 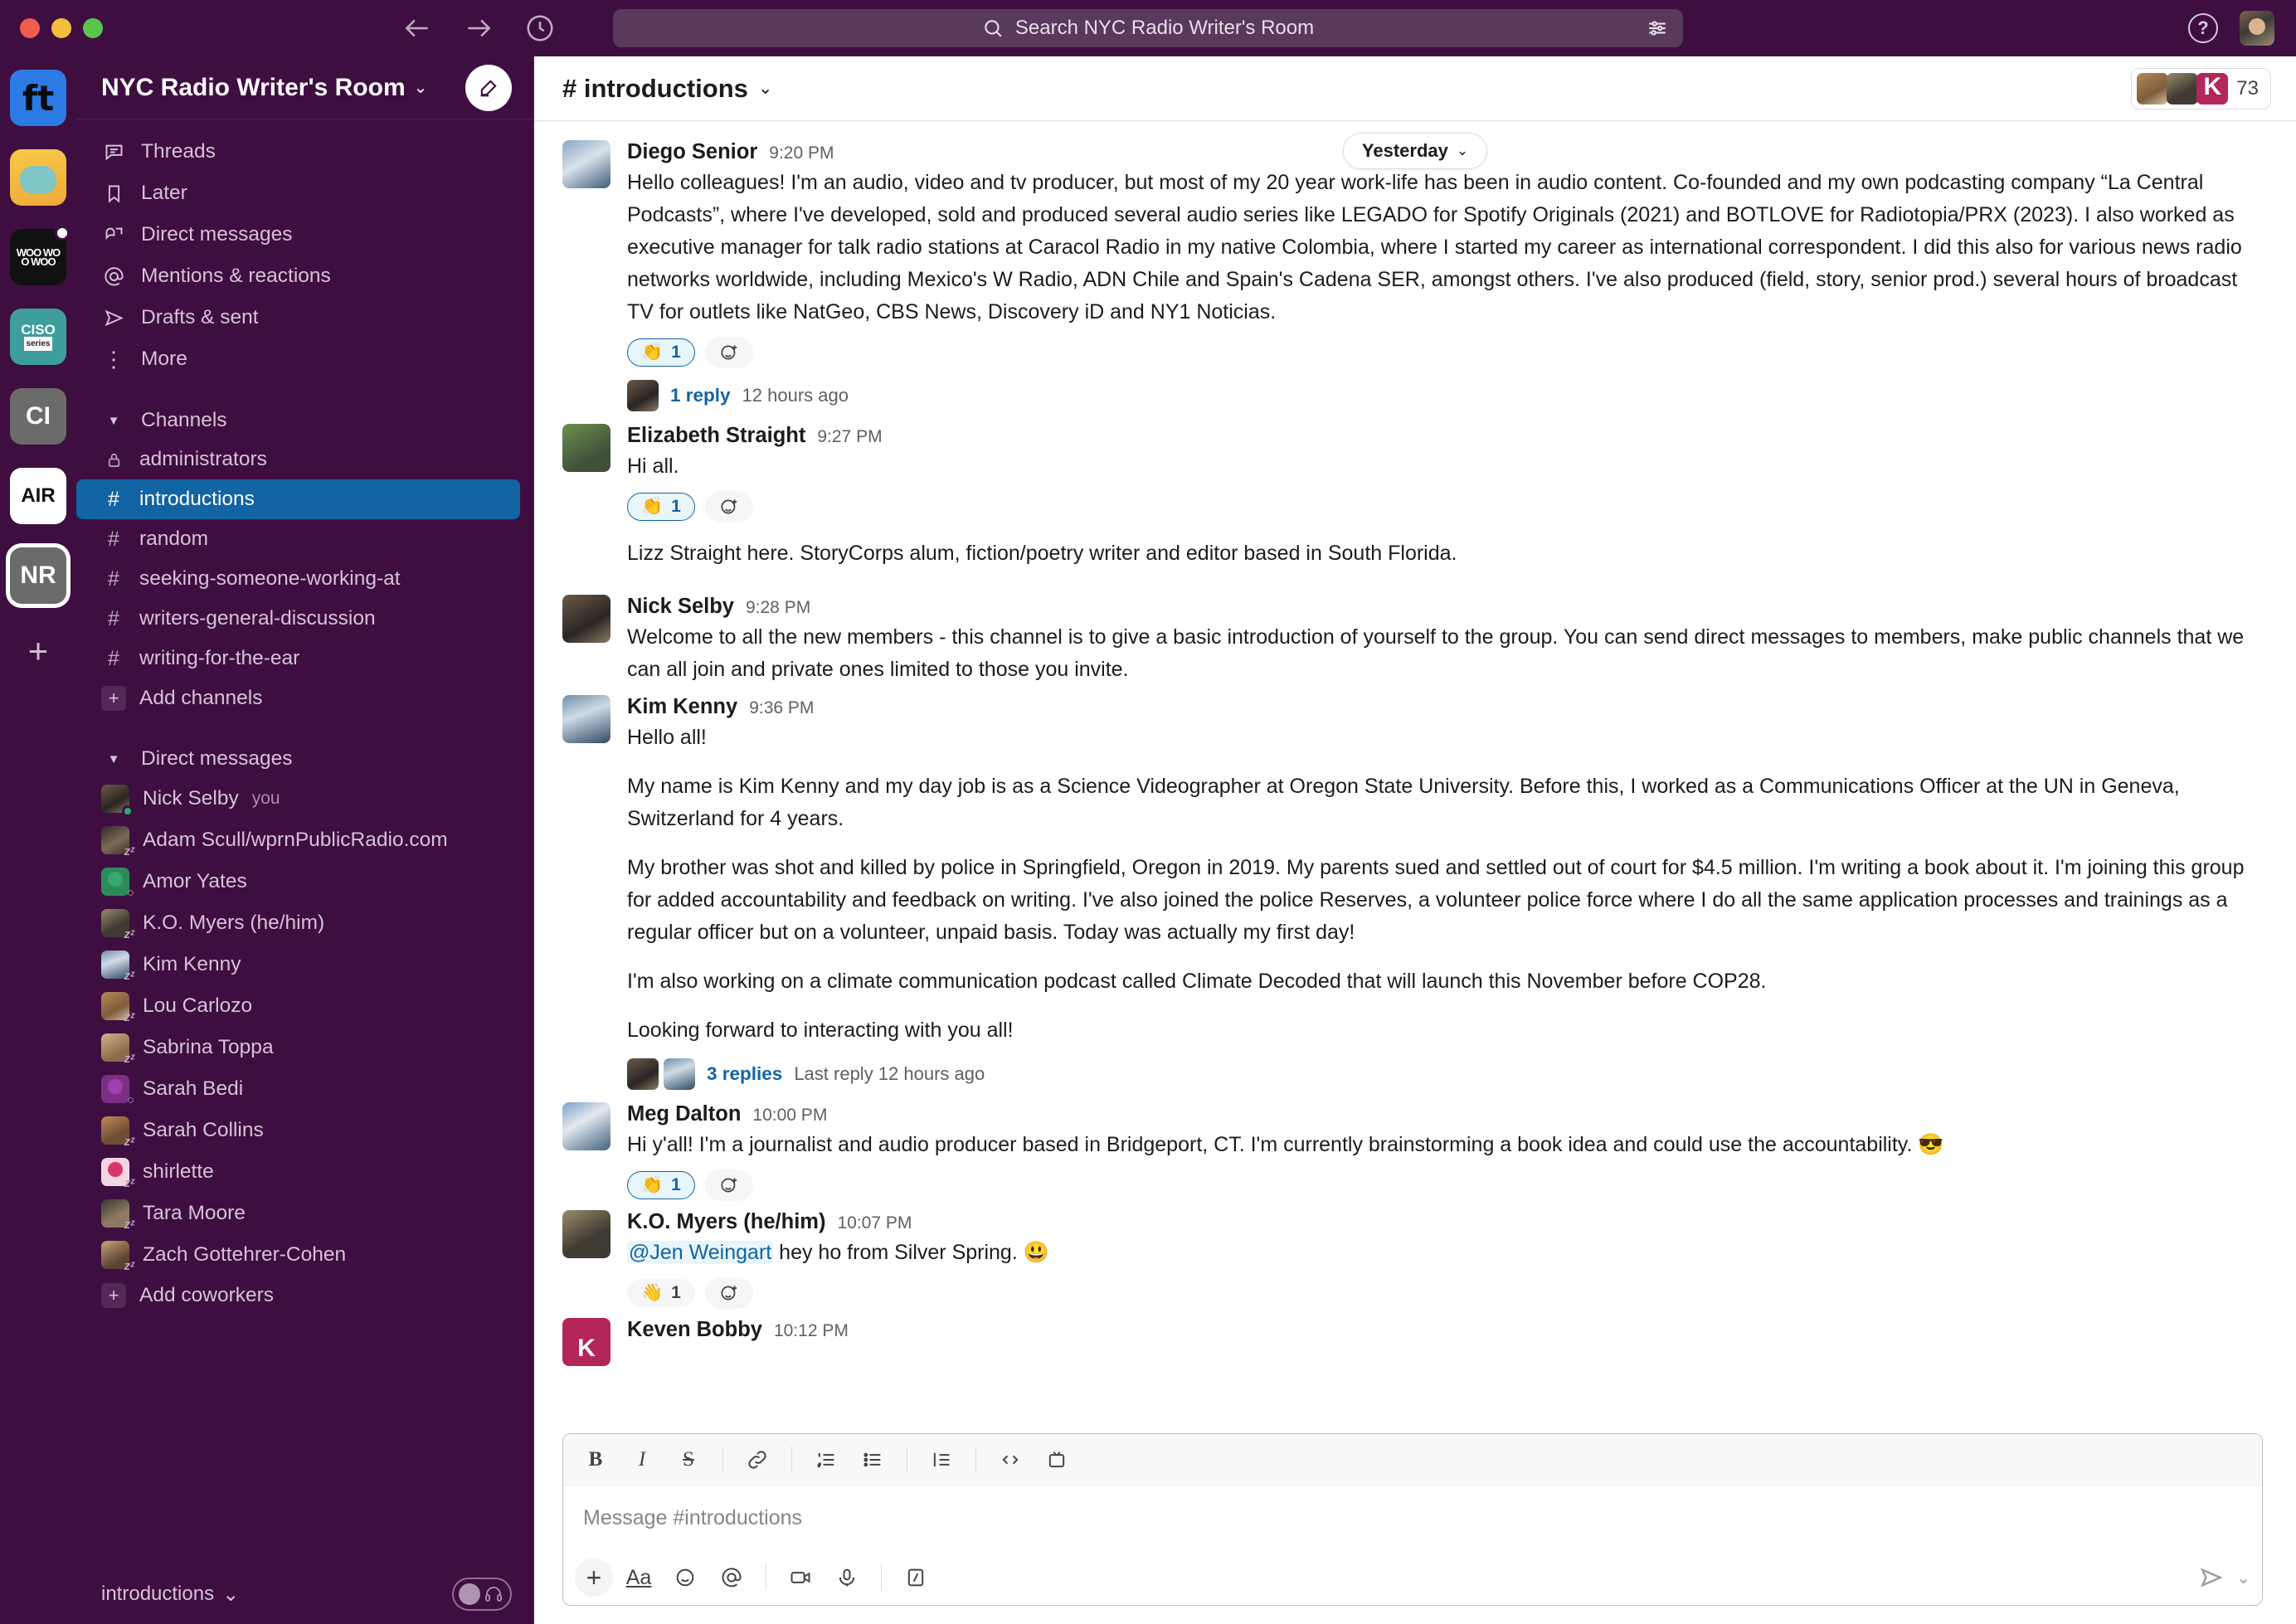 What do you see at coordinates (2257, 28) in the screenshot?
I see `user-avatar` at bounding box center [2257, 28].